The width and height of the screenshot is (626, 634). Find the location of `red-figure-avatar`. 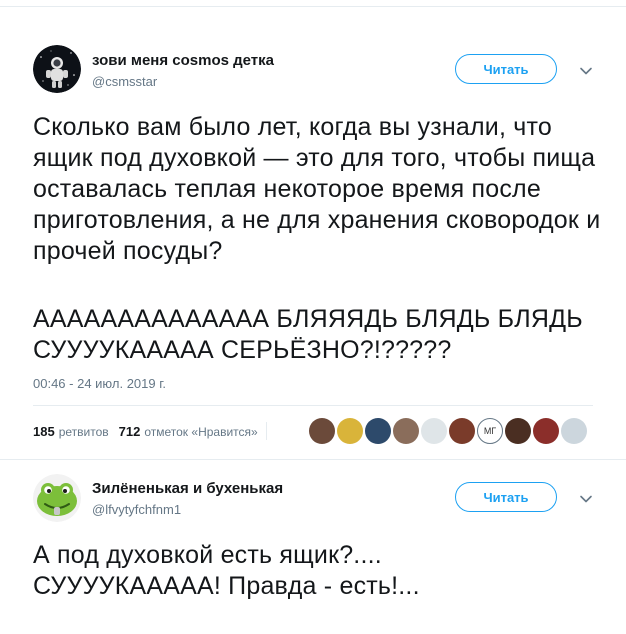

red-figure-avatar is located at coordinates (546, 431).